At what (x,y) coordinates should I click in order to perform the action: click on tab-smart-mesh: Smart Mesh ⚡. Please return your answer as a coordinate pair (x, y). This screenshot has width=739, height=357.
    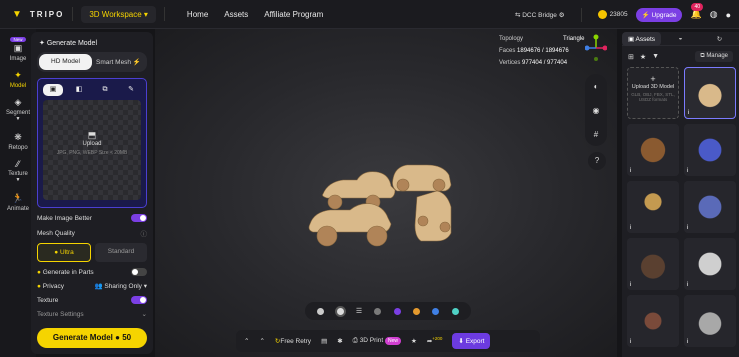
    Looking at the image, I should click on (118, 62).